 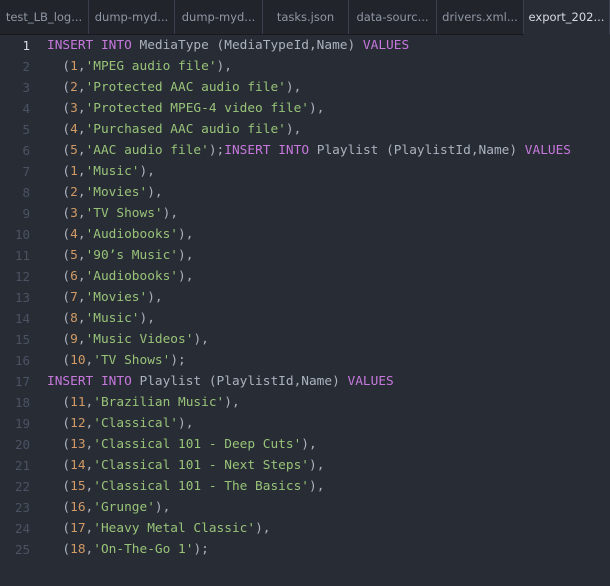 What do you see at coordinates (22, 444) in the screenshot?
I see `line-number: 20` at bounding box center [22, 444].